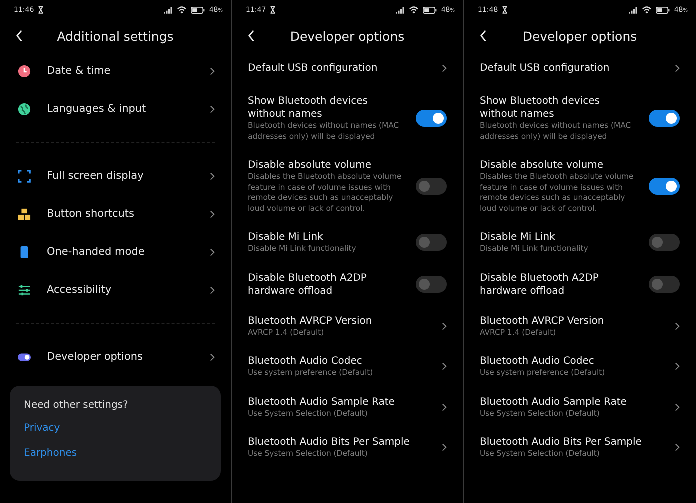  Describe the element at coordinates (115, 252) in the screenshot. I see `settings-item: One-handed mode` at that location.